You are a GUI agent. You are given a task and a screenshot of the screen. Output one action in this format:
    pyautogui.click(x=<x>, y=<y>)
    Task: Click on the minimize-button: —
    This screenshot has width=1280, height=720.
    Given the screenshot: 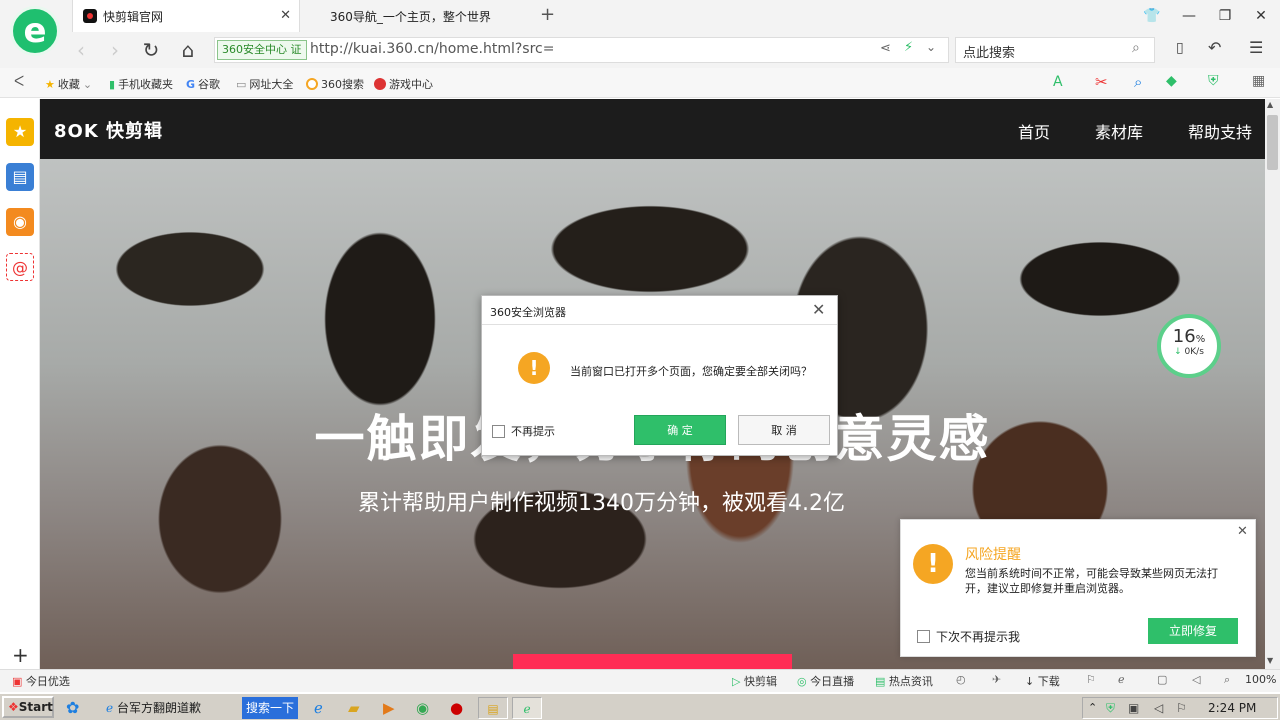 What is the action you would take?
    pyautogui.click(x=1189, y=16)
    